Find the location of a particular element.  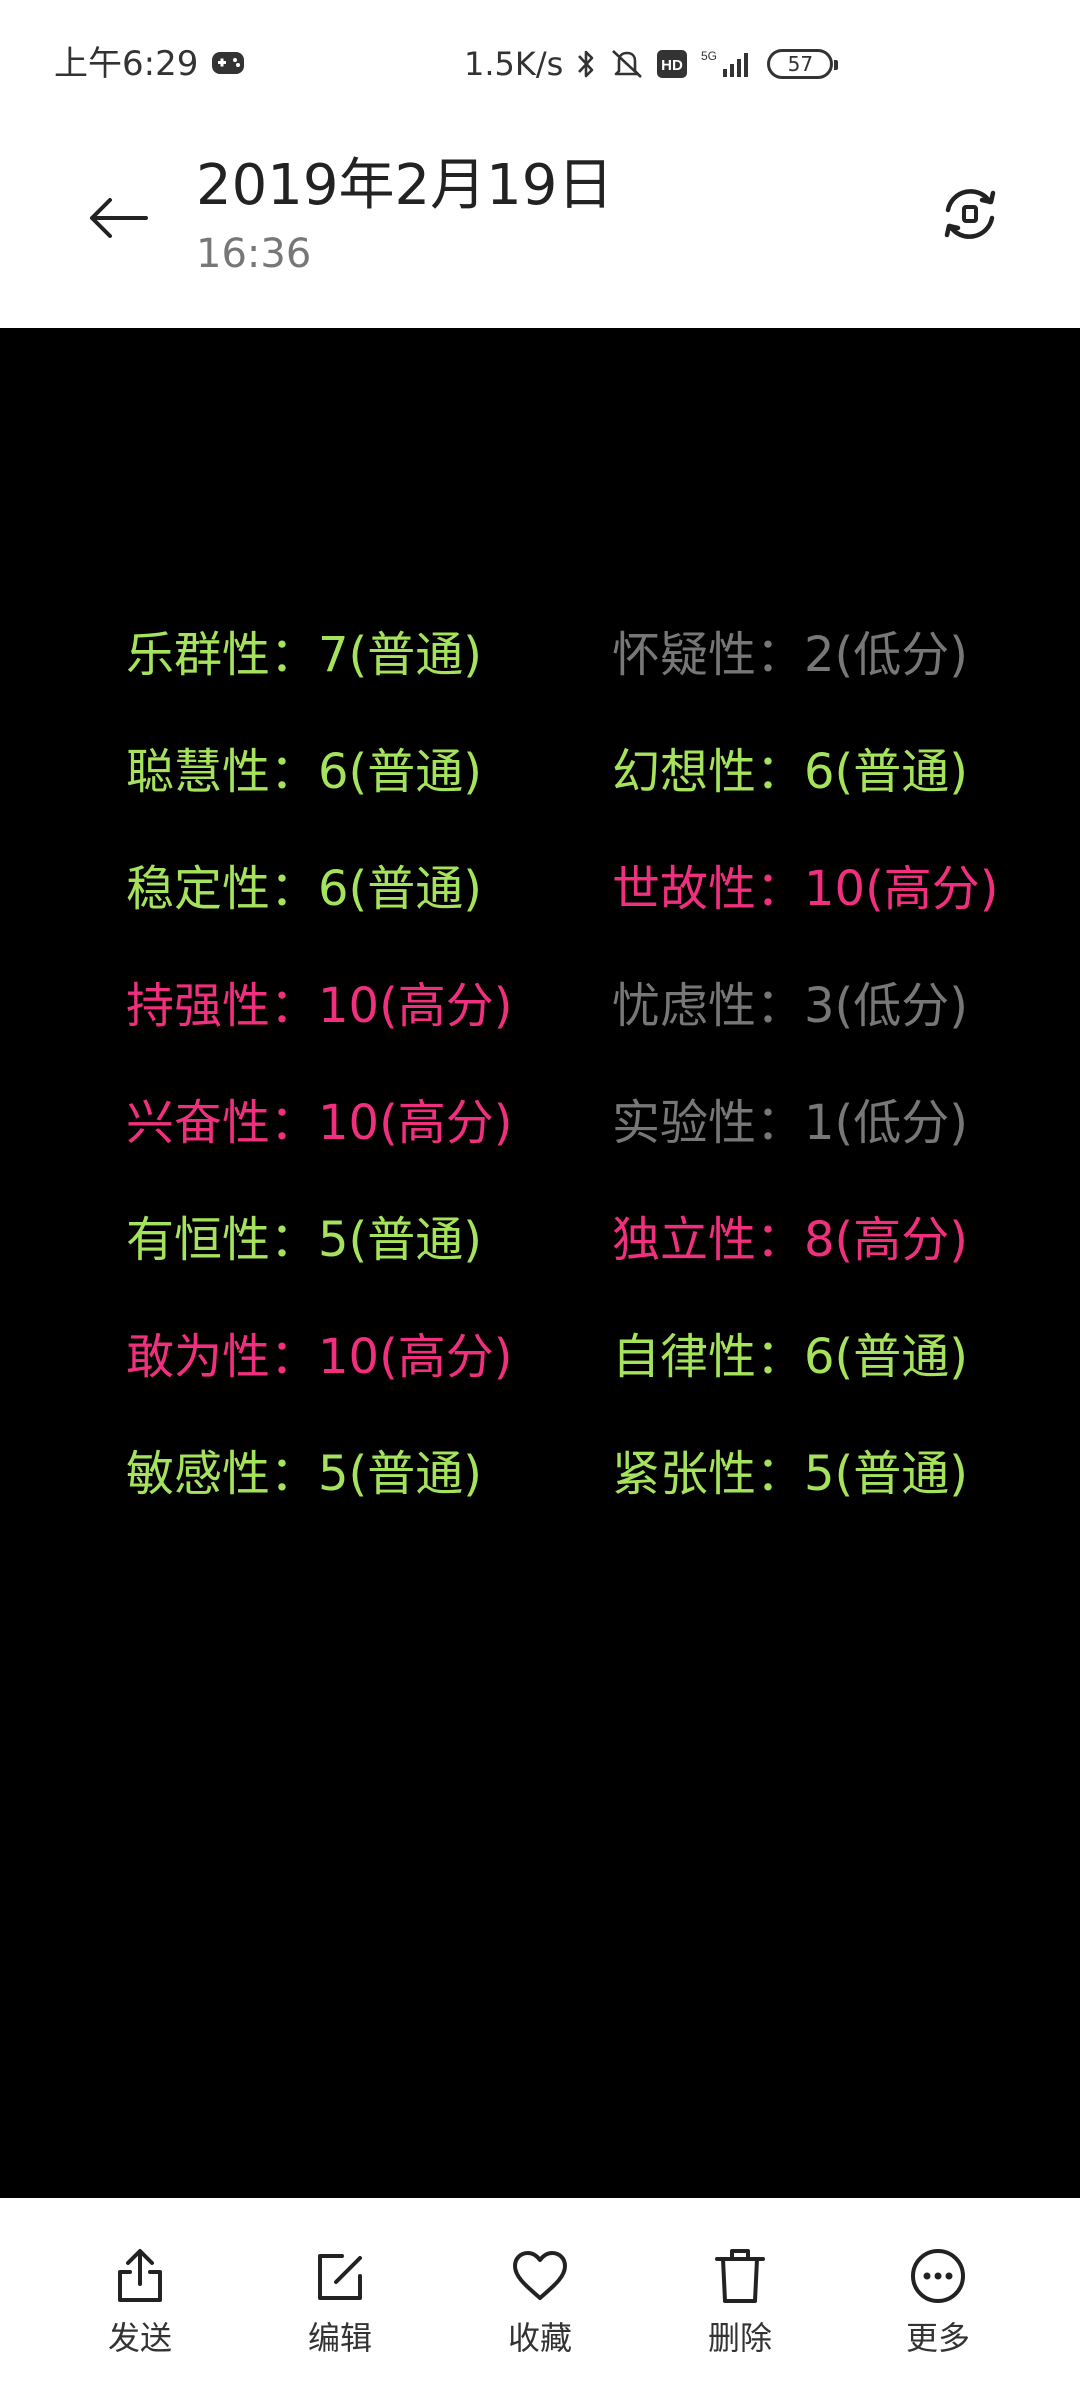

trait-row: 稳定性：6(普通) 世故性：10(高分) is located at coordinates (566, 888).